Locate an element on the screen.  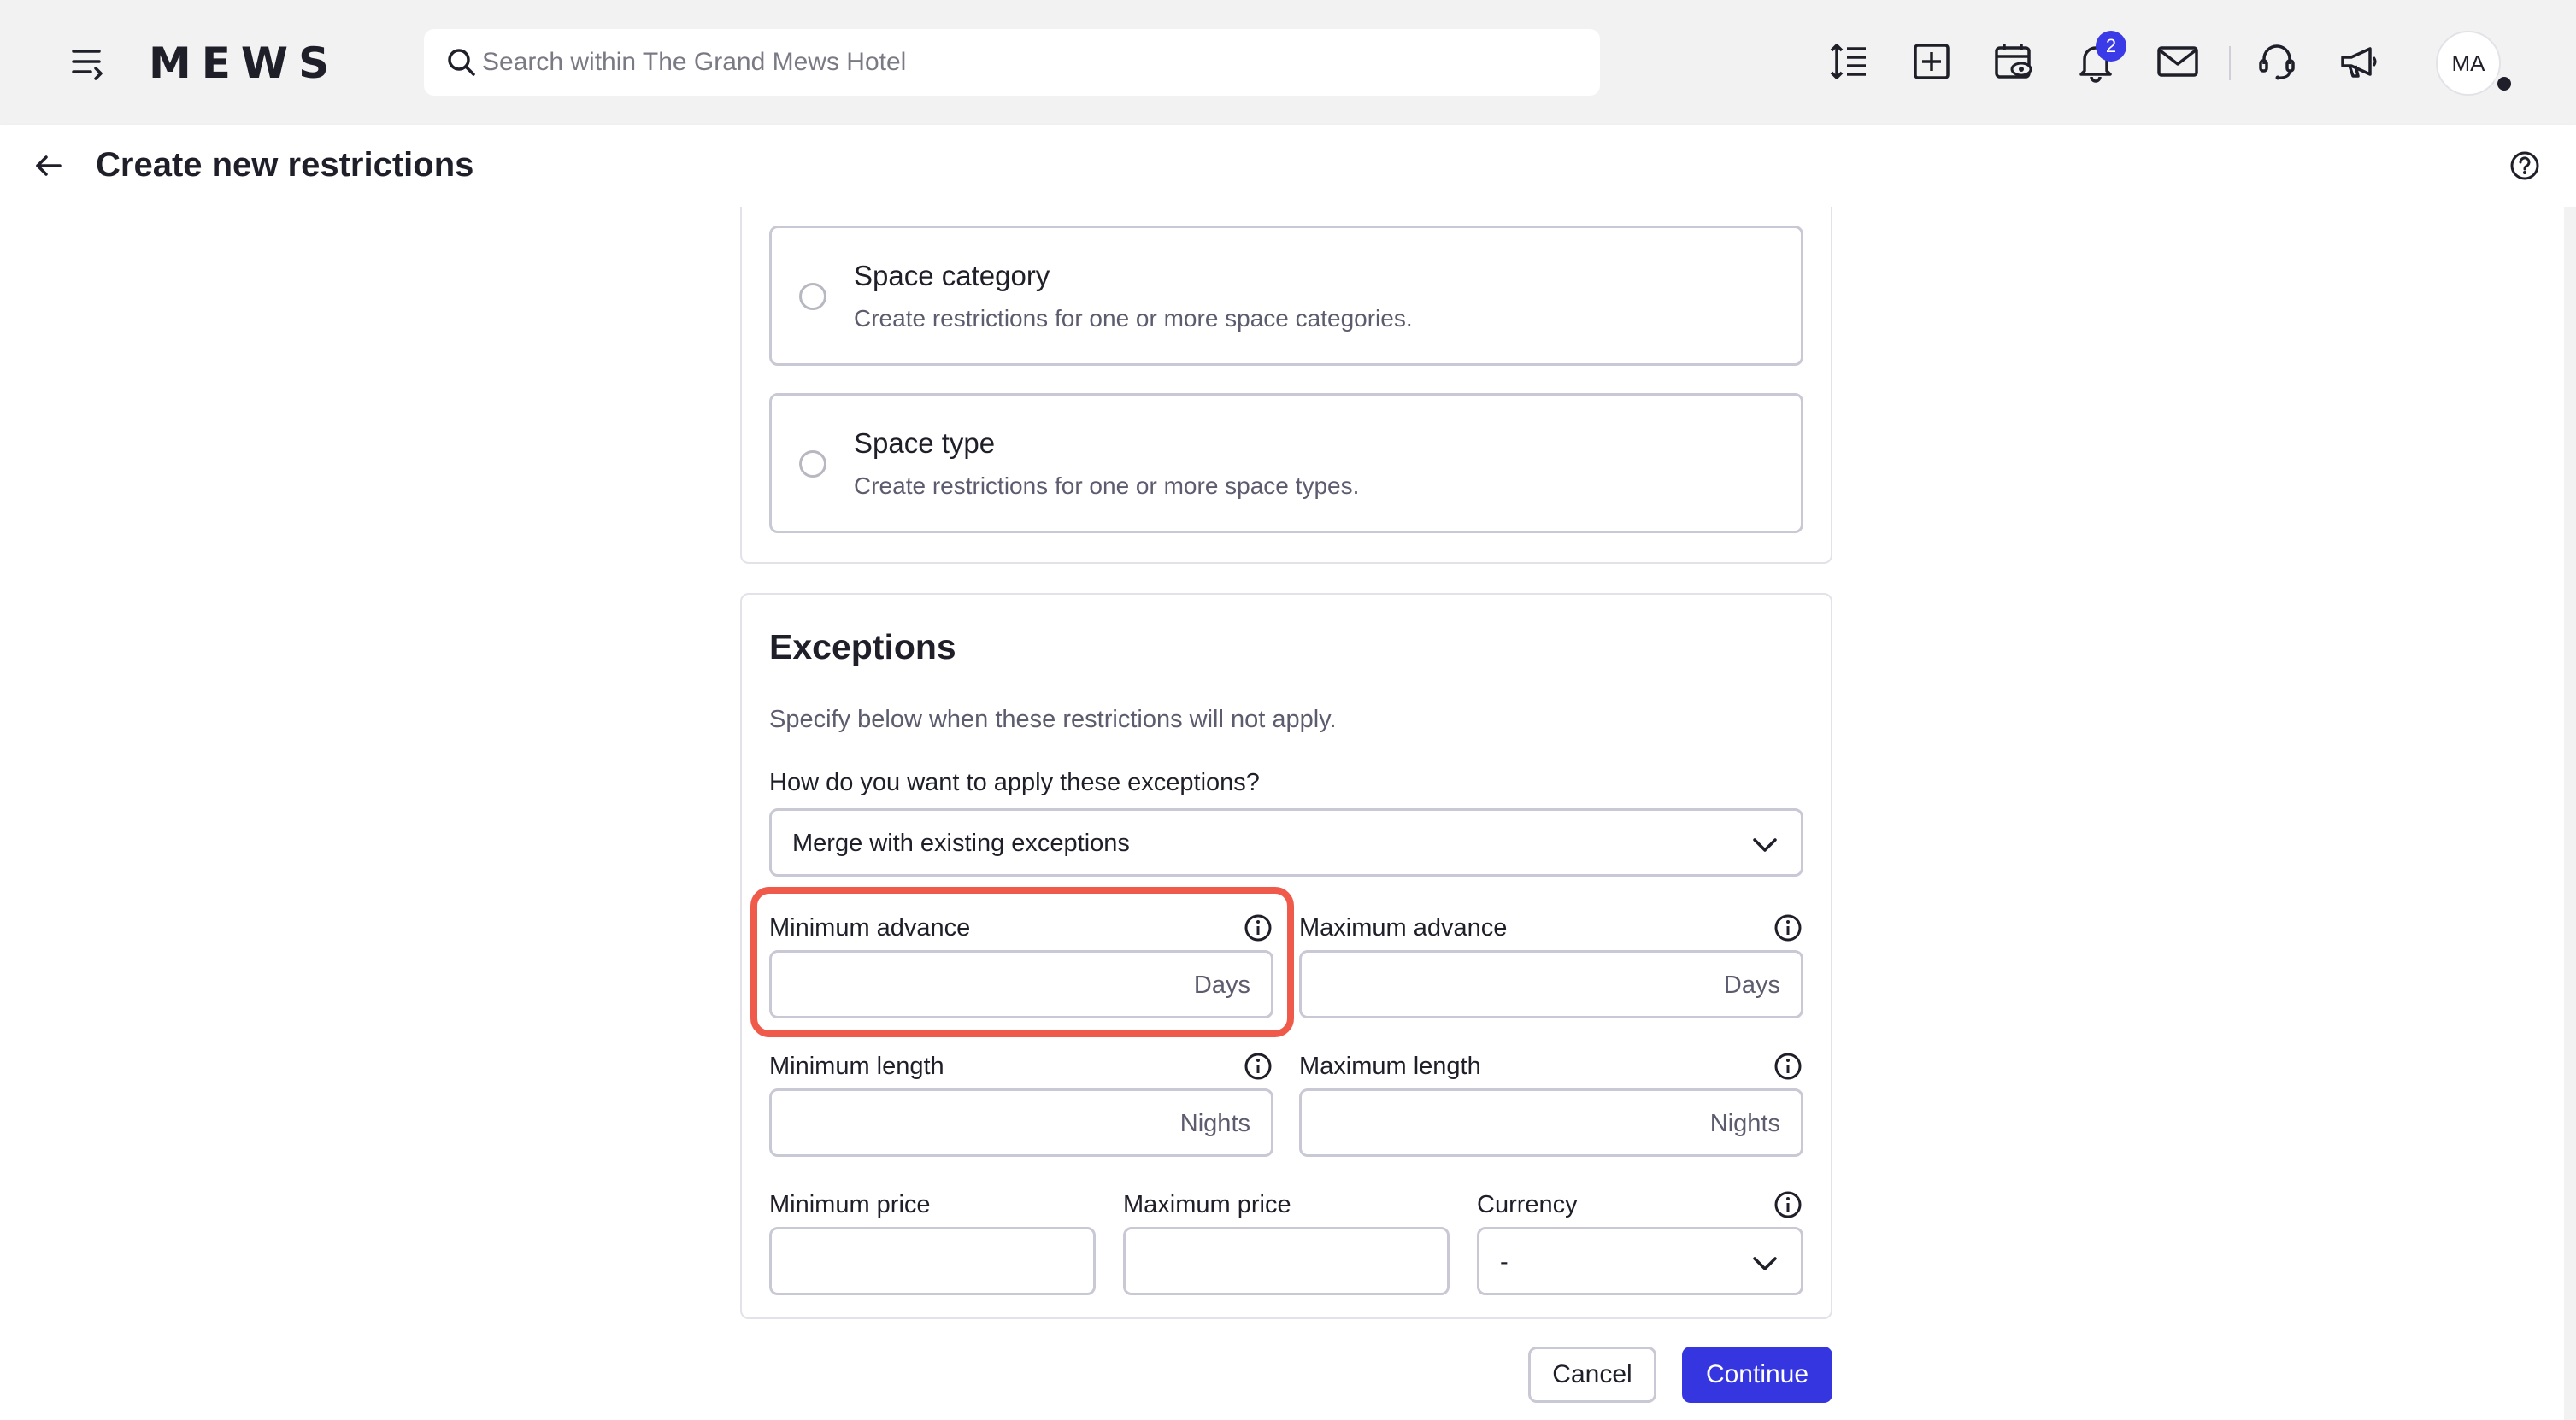
back-arrow-icon is located at coordinates (48, 166).